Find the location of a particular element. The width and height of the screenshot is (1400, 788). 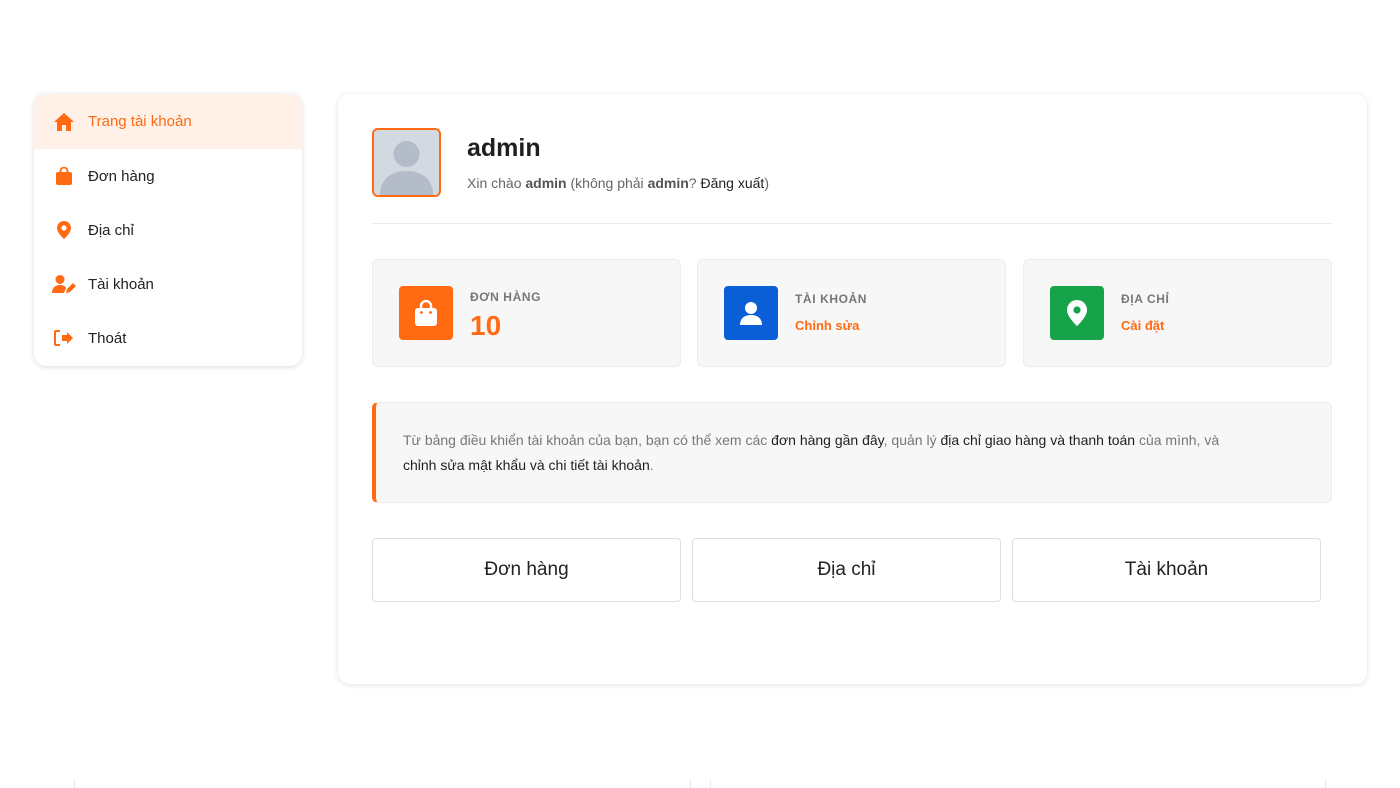

sidebar-item-dashboard: Trang tài khoản is located at coordinates (168, 121).